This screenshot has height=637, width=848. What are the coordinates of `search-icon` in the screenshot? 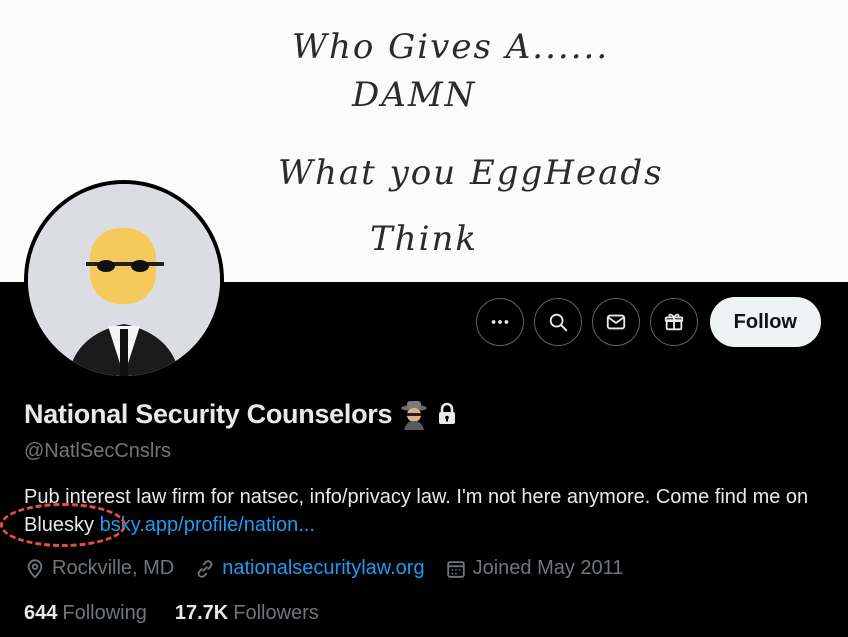 It's located at (558, 322).